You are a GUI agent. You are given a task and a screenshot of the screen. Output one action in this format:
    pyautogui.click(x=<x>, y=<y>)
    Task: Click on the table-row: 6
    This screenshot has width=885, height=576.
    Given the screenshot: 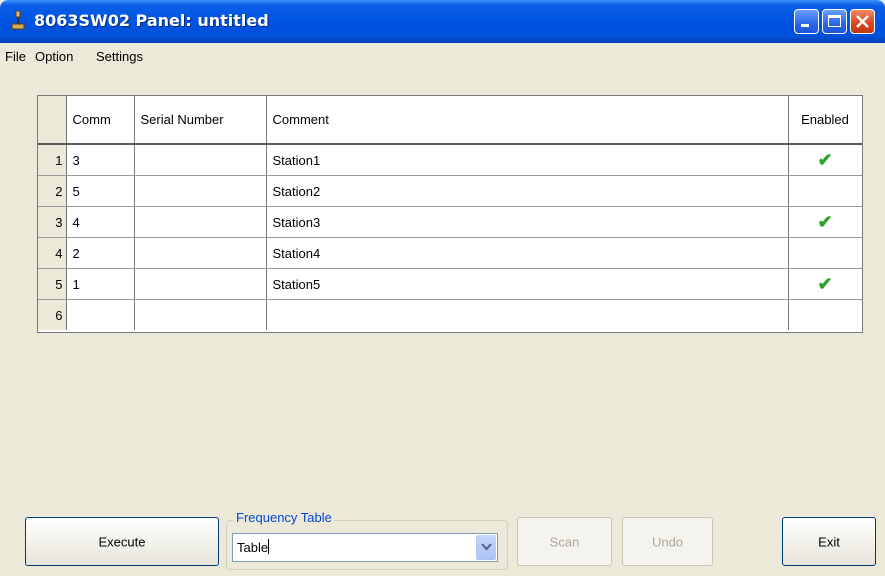 What is the action you would take?
    pyautogui.click(x=450, y=314)
    